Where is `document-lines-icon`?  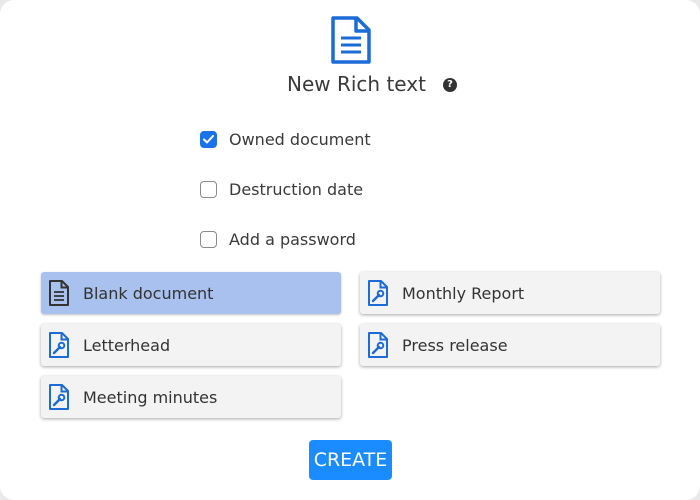 document-lines-icon is located at coordinates (59, 293).